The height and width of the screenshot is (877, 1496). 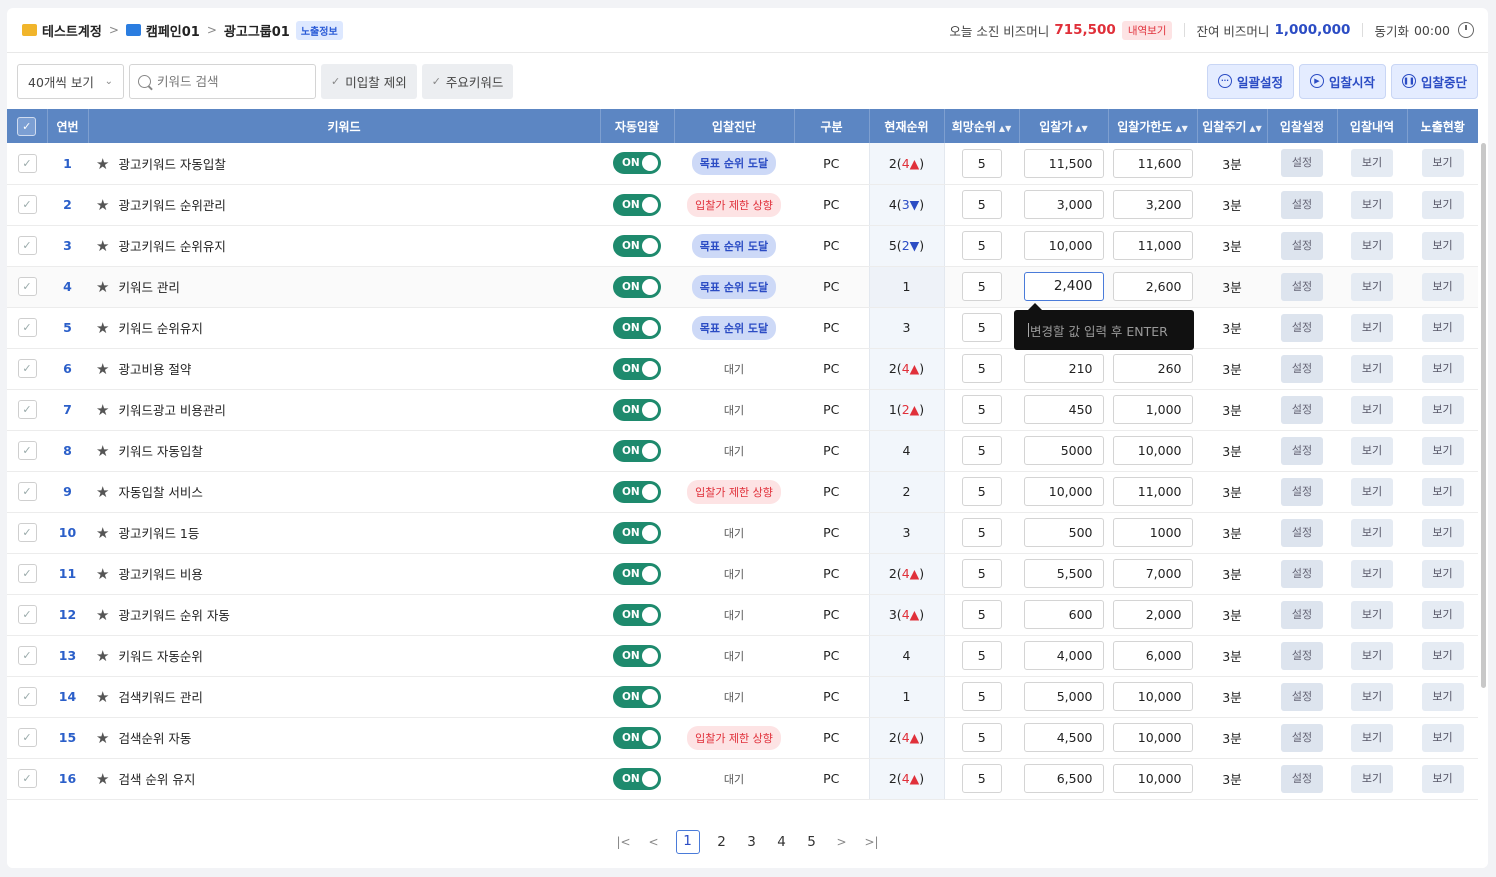 I want to click on exposure-info-badge: 노출정보, so click(x=319, y=30).